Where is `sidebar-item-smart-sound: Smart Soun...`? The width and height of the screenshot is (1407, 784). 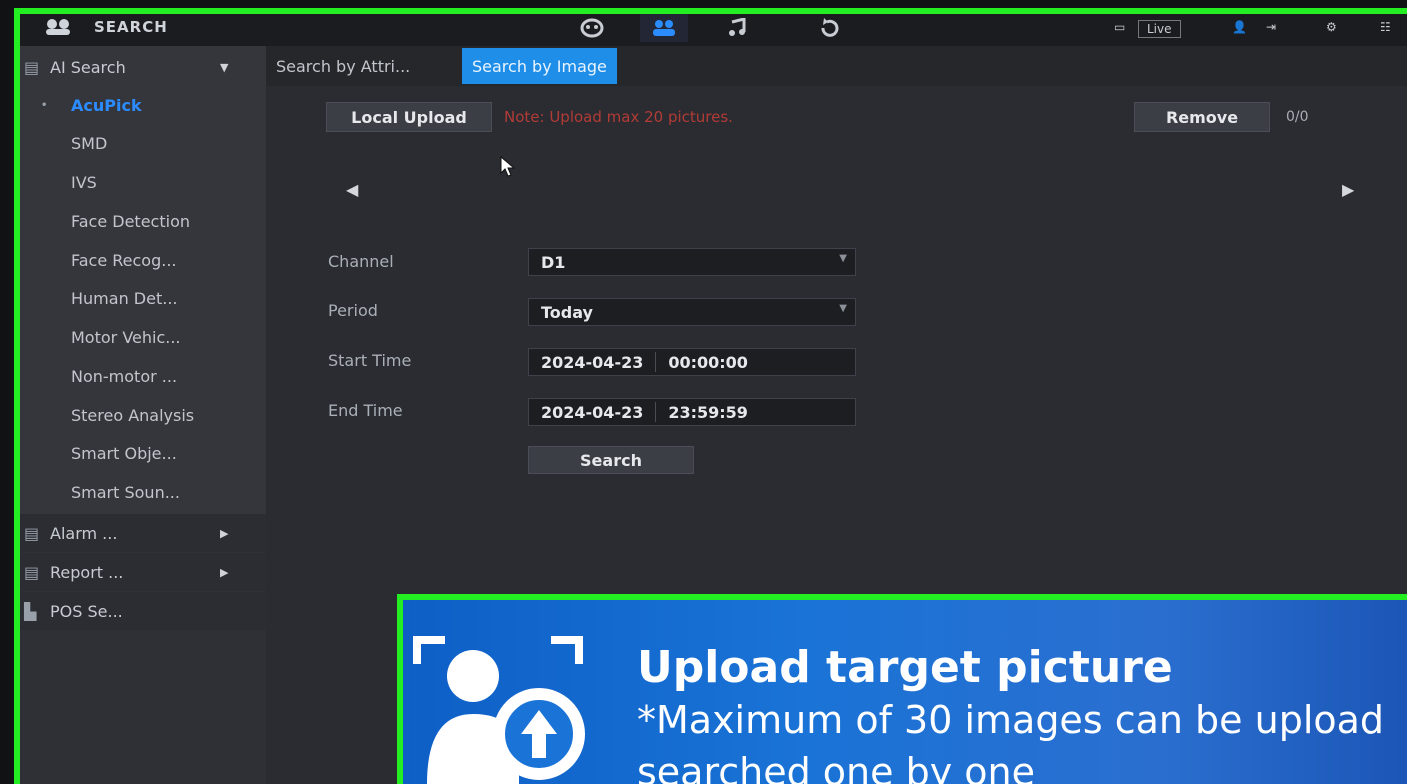 sidebar-item-smart-sound: Smart Soun... is located at coordinates (143, 492).